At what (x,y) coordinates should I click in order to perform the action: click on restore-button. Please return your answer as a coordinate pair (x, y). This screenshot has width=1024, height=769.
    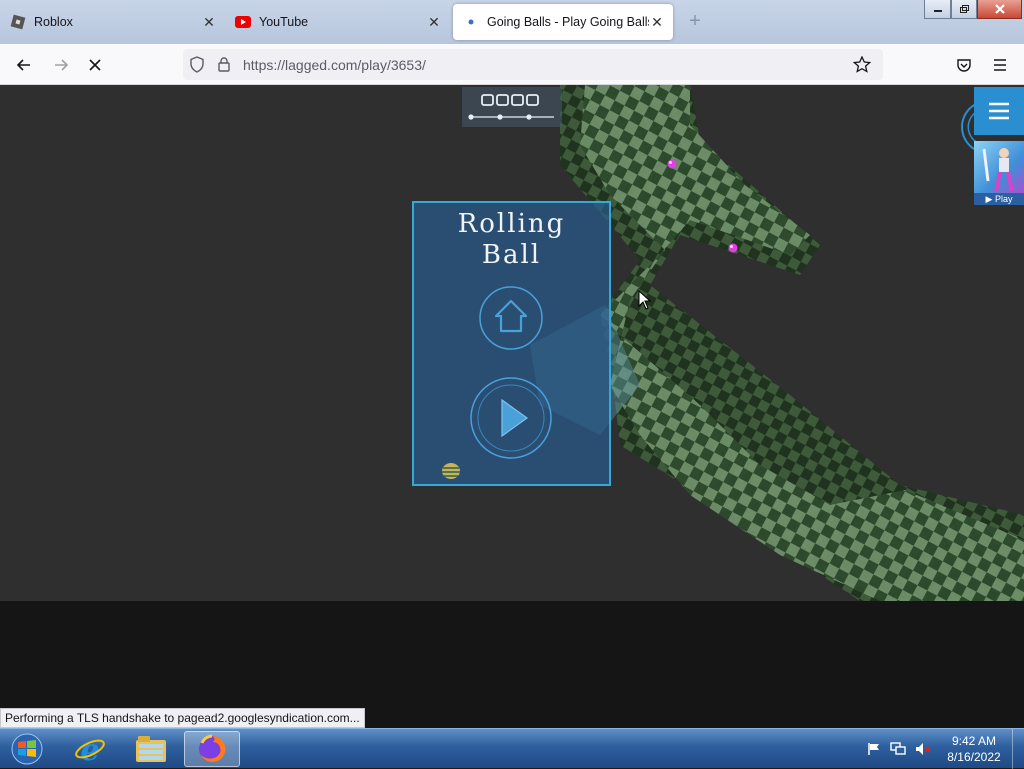
    Looking at the image, I should click on (964, 9).